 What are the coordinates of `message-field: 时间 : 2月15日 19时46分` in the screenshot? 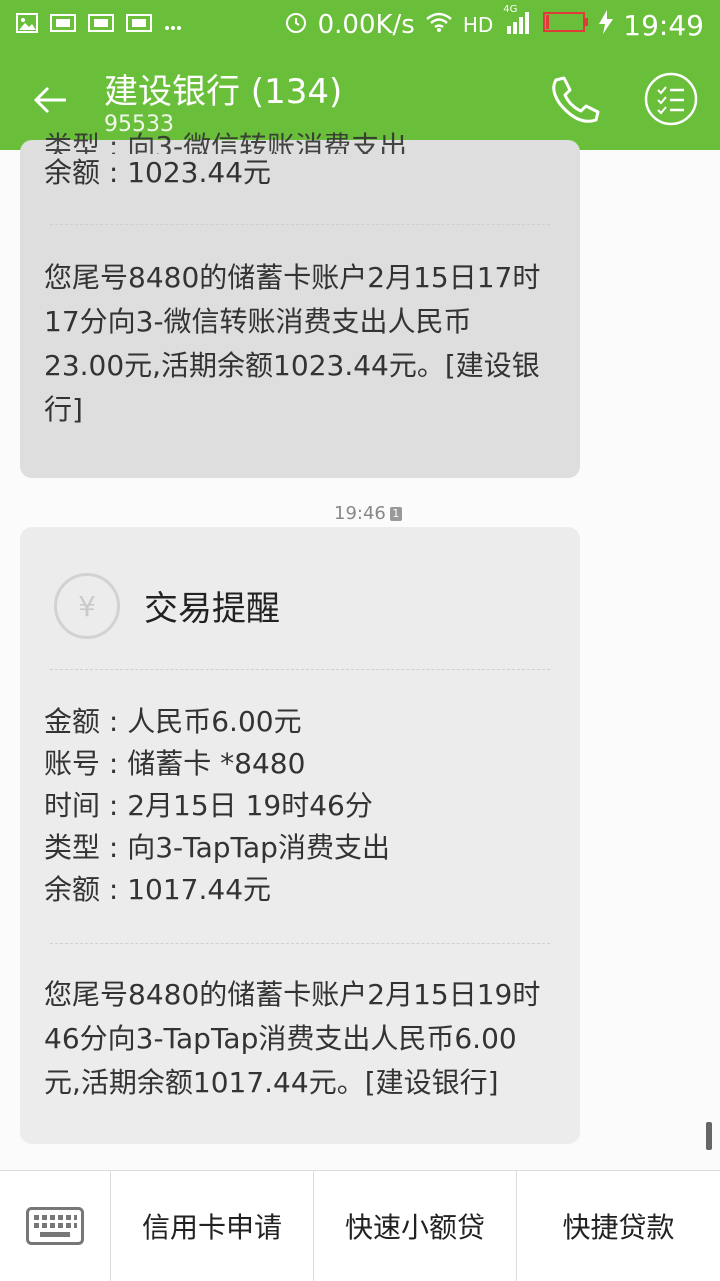 It's located at (208, 805).